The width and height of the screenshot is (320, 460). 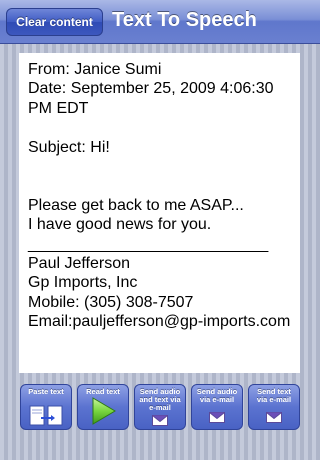 What do you see at coordinates (184, 20) in the screenshot?
I see `page-title: Text To Speech` at bounding box center [184, 20].